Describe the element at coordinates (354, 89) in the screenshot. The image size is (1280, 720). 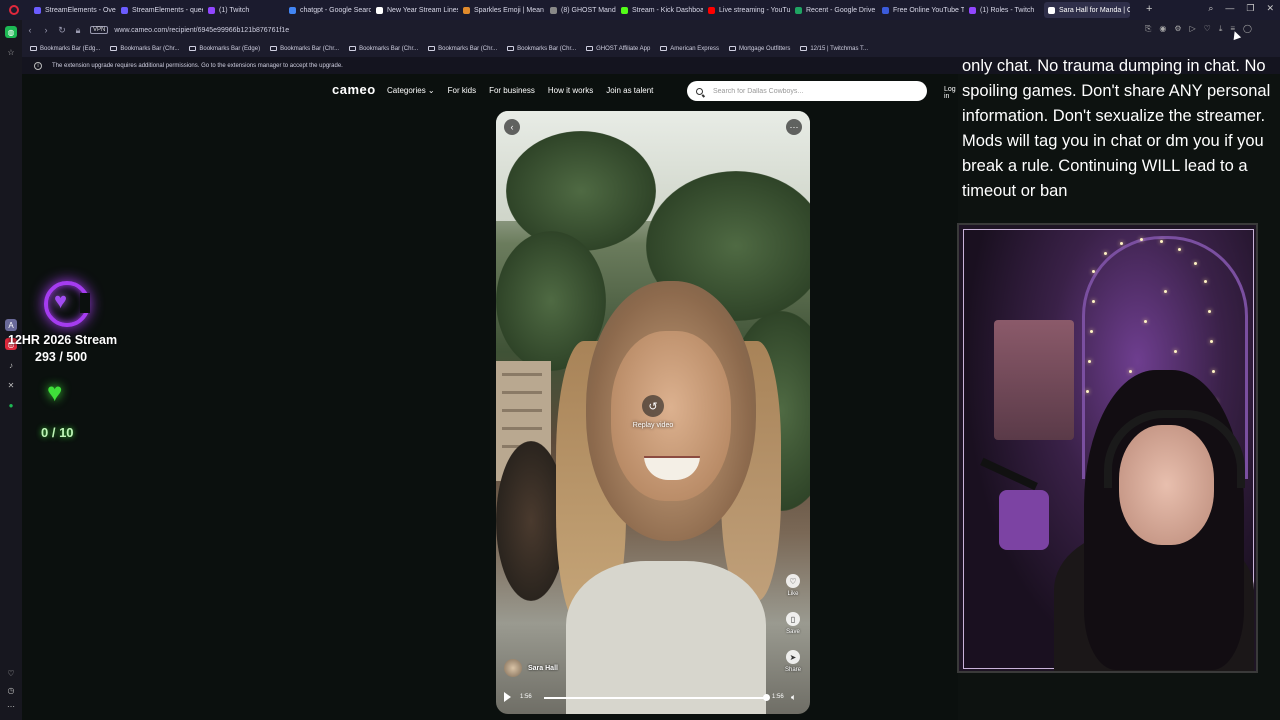
I see `cameo-logo: cameo` at that location.